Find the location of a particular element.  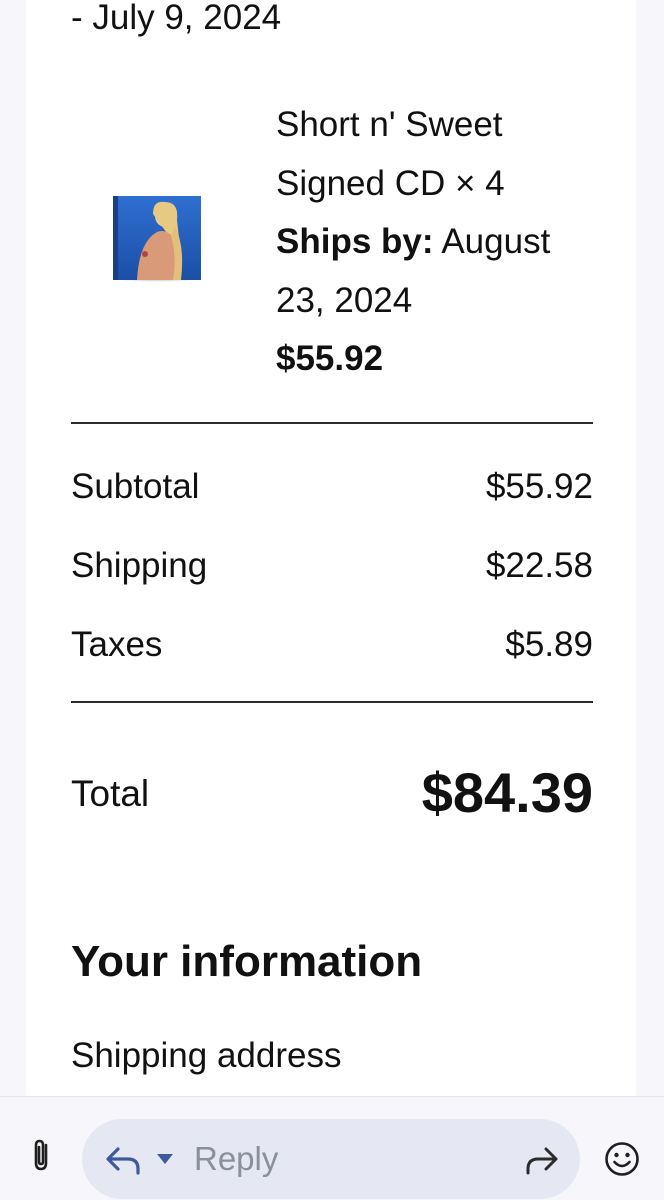

forward-arrow-icon is located at coordinates (542, 1160).